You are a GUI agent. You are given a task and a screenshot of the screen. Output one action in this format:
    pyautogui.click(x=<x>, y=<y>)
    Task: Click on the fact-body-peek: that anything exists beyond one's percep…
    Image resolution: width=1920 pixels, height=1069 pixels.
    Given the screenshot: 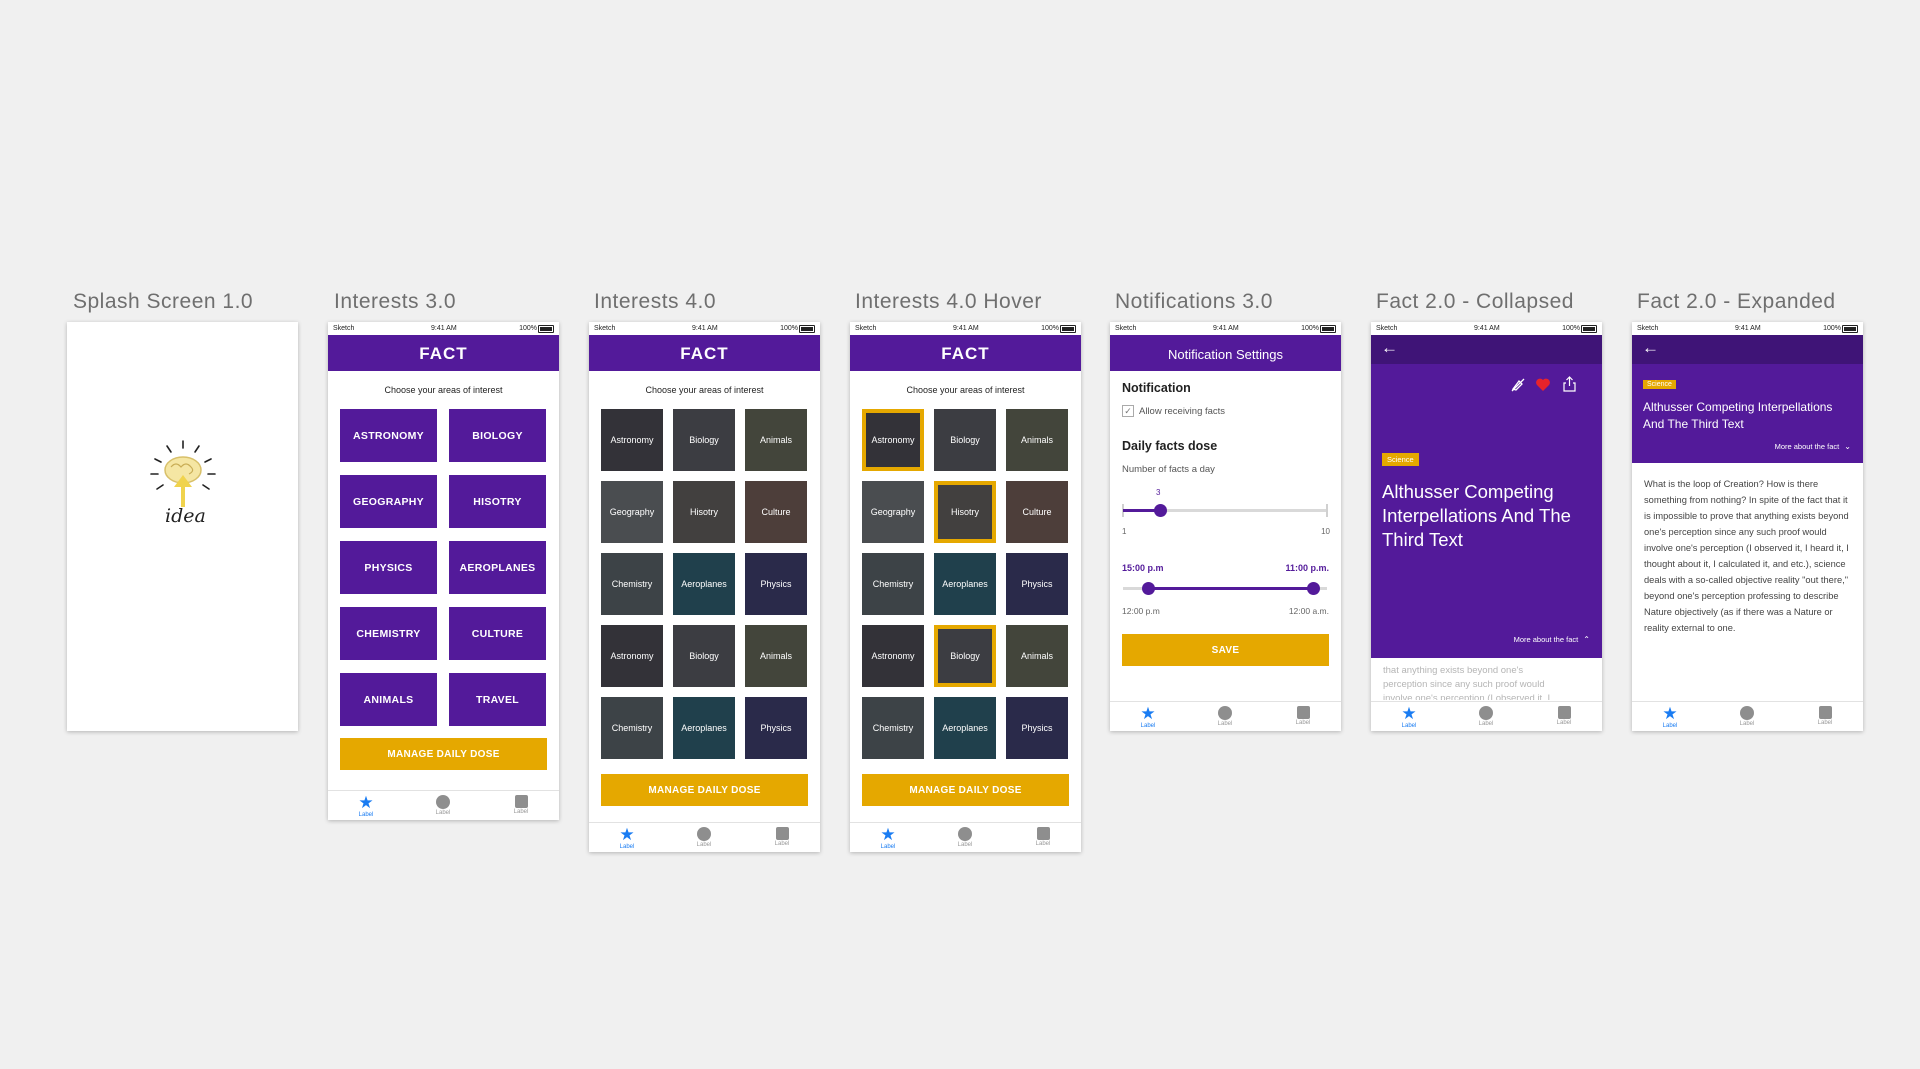 What is the action you would take?
    pyautogui.click(x=1488, y=682)
    